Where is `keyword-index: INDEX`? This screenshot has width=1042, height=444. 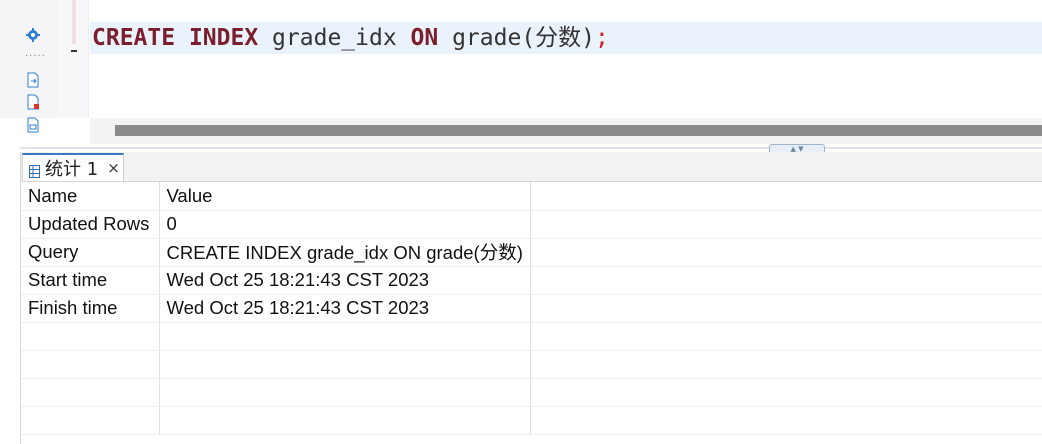
keyword-index: INDEX is located at coordinates (223, 38).